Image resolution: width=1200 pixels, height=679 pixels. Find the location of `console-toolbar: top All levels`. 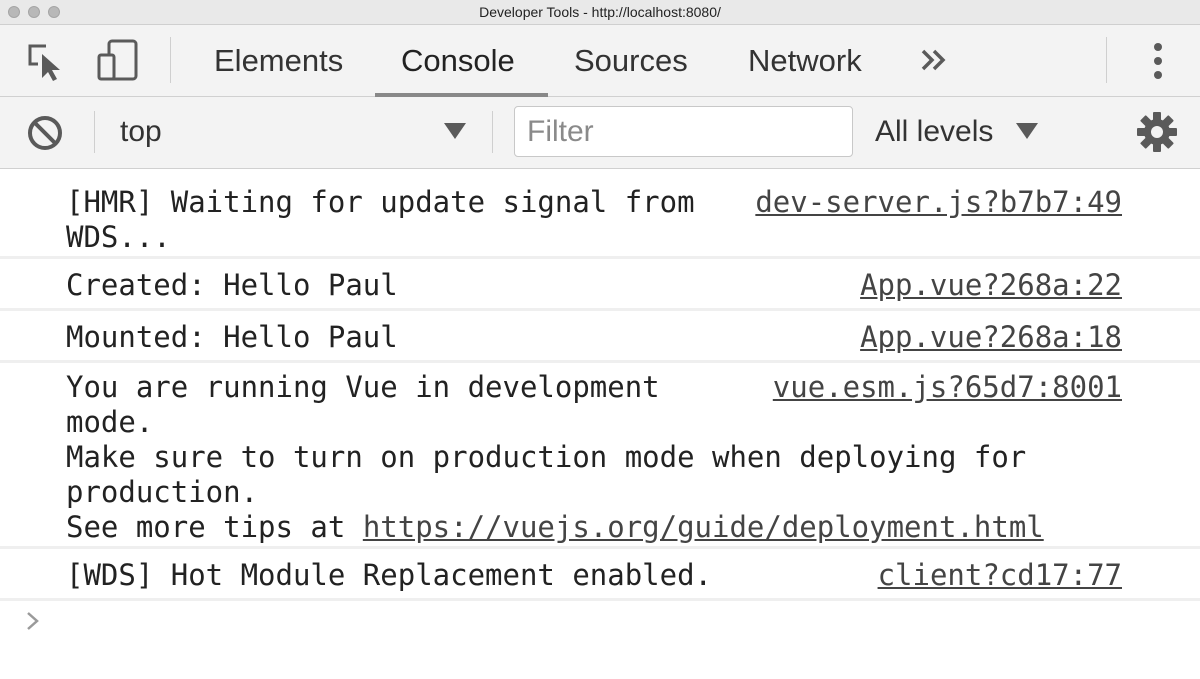

console-toolbar: top All levels is located at coordinates (600, 133).